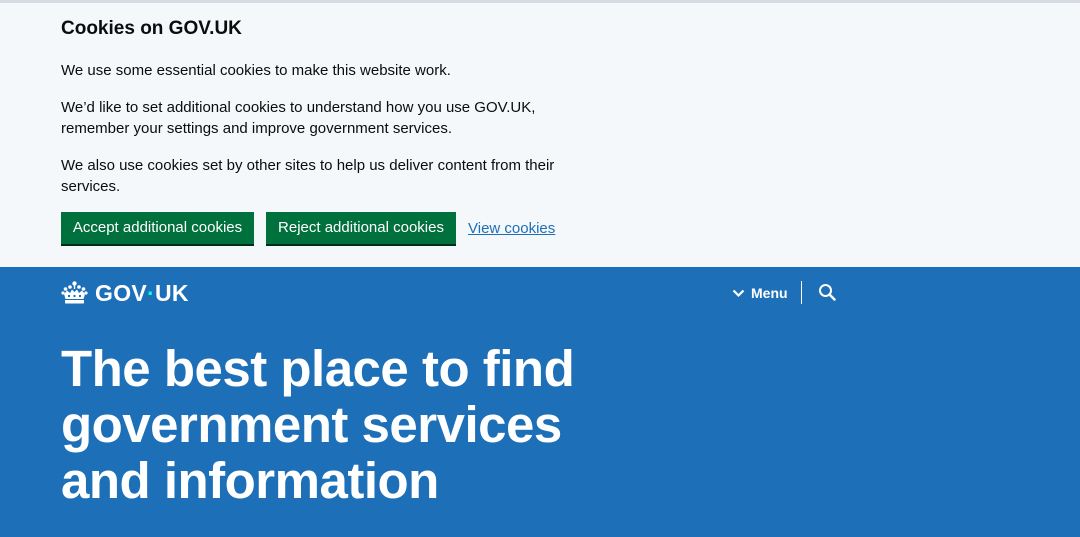  Describe the element at coordinates (511, 229) in the screenshot. I see `view-cookies-link: View cookies` at that location.